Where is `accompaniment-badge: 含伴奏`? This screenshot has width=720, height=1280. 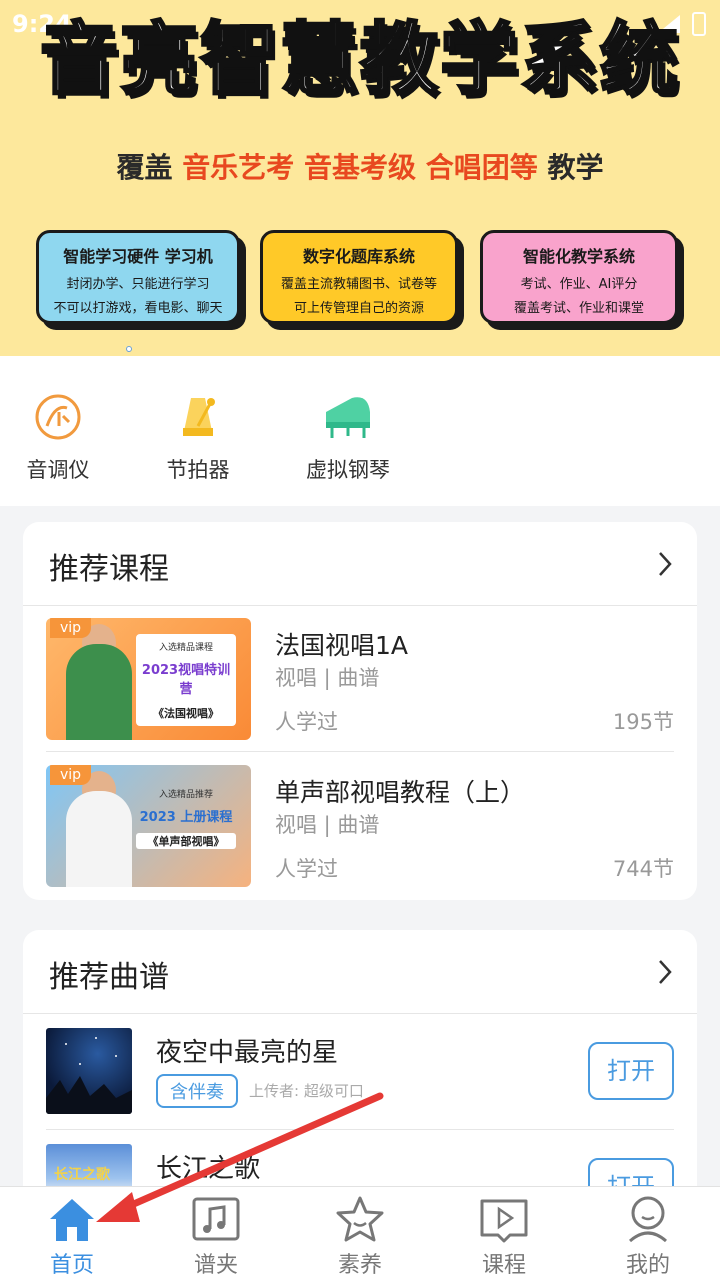
accompaniment-badge: 含伴奏 is located at coordinates (197, 1091).